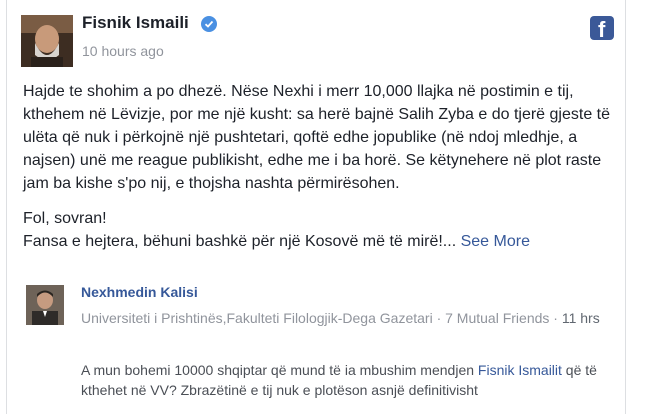 Image resolution: width=650 pixels, height=414 pixels. Describe the element at coordinates (581, 318) in the screenshot. I see `comment-timestamp: 11 hrs` at that location.